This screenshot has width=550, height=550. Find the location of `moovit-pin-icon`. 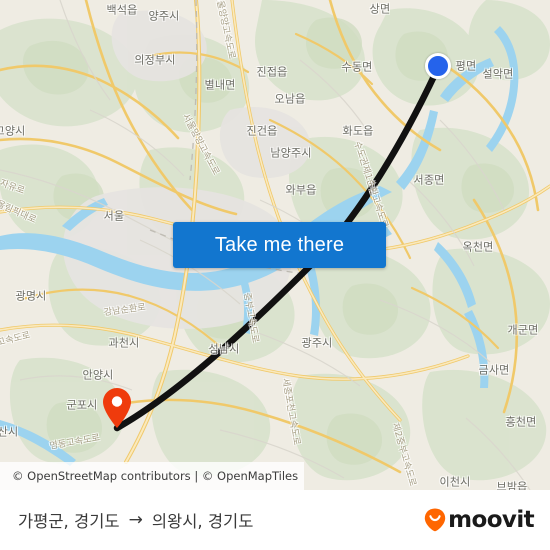

moovit-pin-icon is located at coordinates (435, 520).